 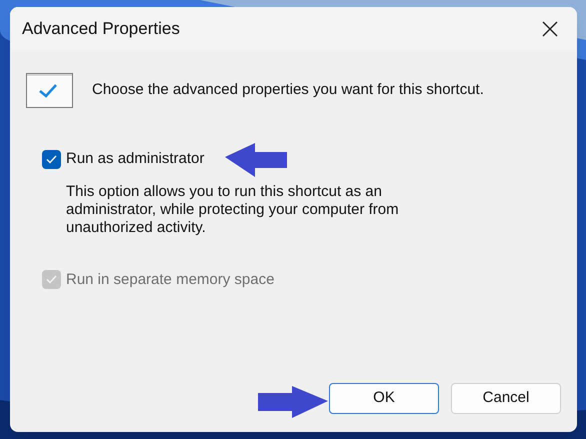 What do you see at coordinates (233, 209) in the screenshot?
I see `option-description: This option allows you to run this shortcut as an administrator, while protecting your computer from unauthorized activity.` at bounding box center [233, 209].